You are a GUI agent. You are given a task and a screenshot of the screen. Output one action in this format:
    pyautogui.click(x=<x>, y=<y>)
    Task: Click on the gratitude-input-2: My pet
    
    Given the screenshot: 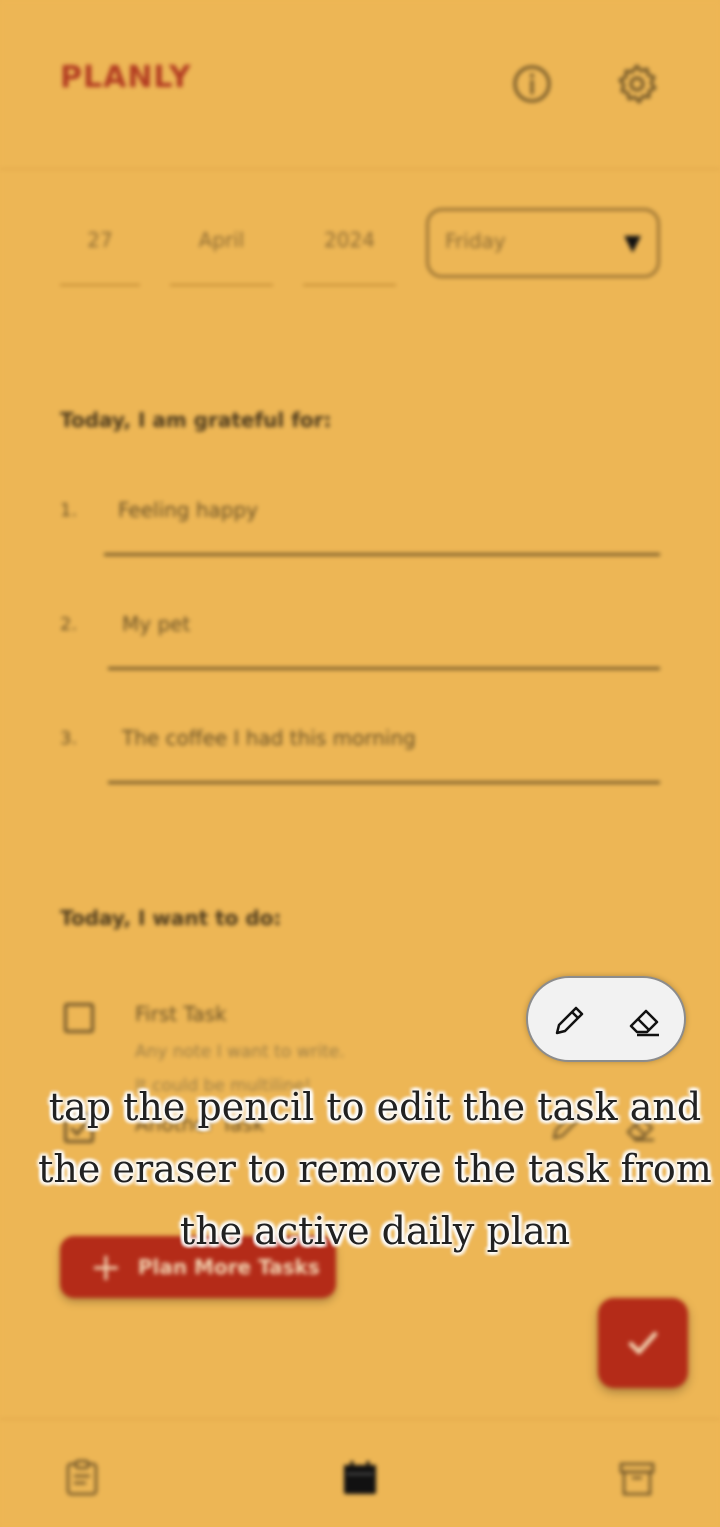 What is the action you would take?
    pyautogui.click(x=384, y=635)
    